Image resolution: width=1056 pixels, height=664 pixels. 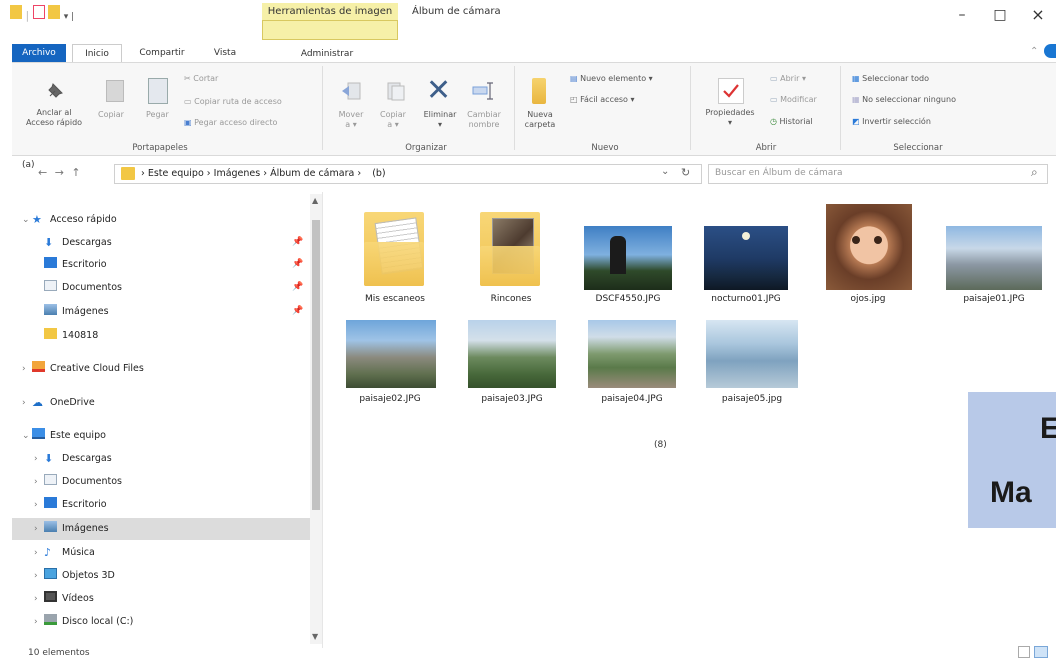 What do you see at coordinates (71, 336) in the screenshot?
I see `sidebar-item-140818: 140818` at bounding box center [71, 336].